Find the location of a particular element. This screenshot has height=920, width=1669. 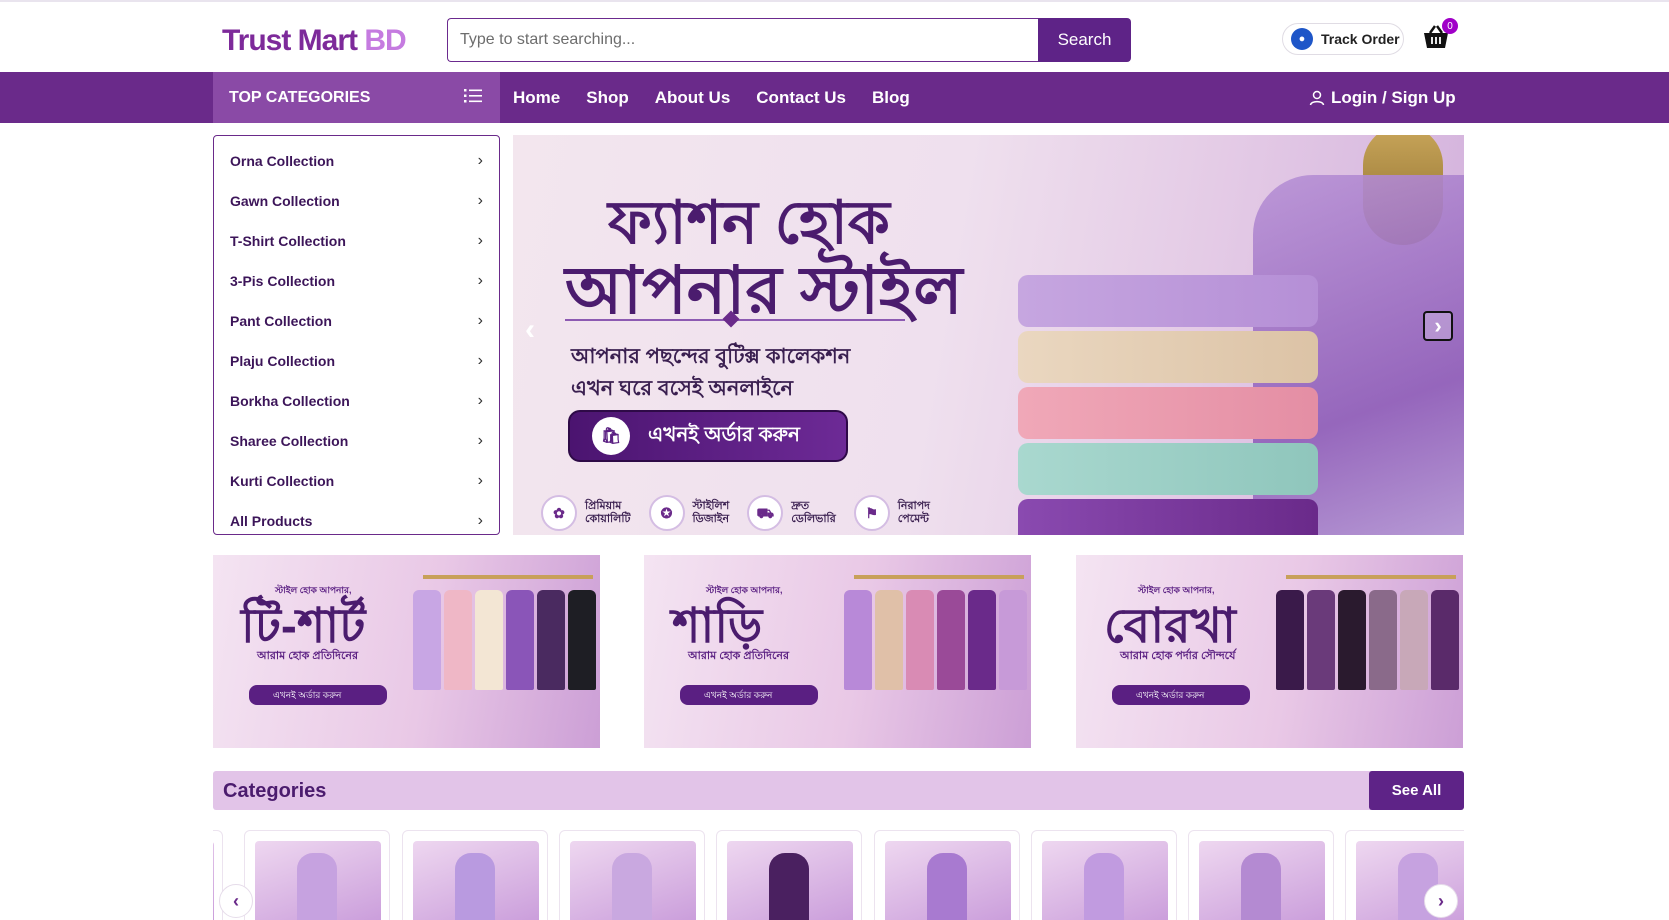

feature-secure-payment: ⚑ নিরাপদ পেমেন্ট is located at coordinates (891, 513).